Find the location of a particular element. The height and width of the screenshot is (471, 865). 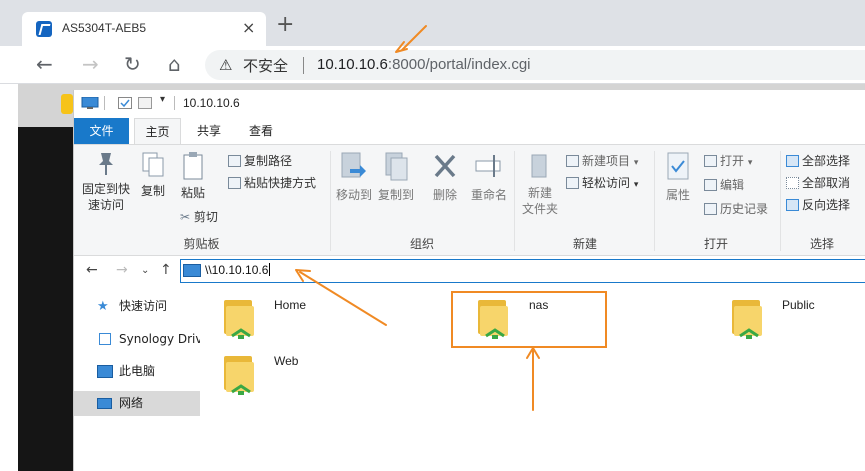

new-item-button: 新建项目 ▾ is located at coordinates (602, 162).